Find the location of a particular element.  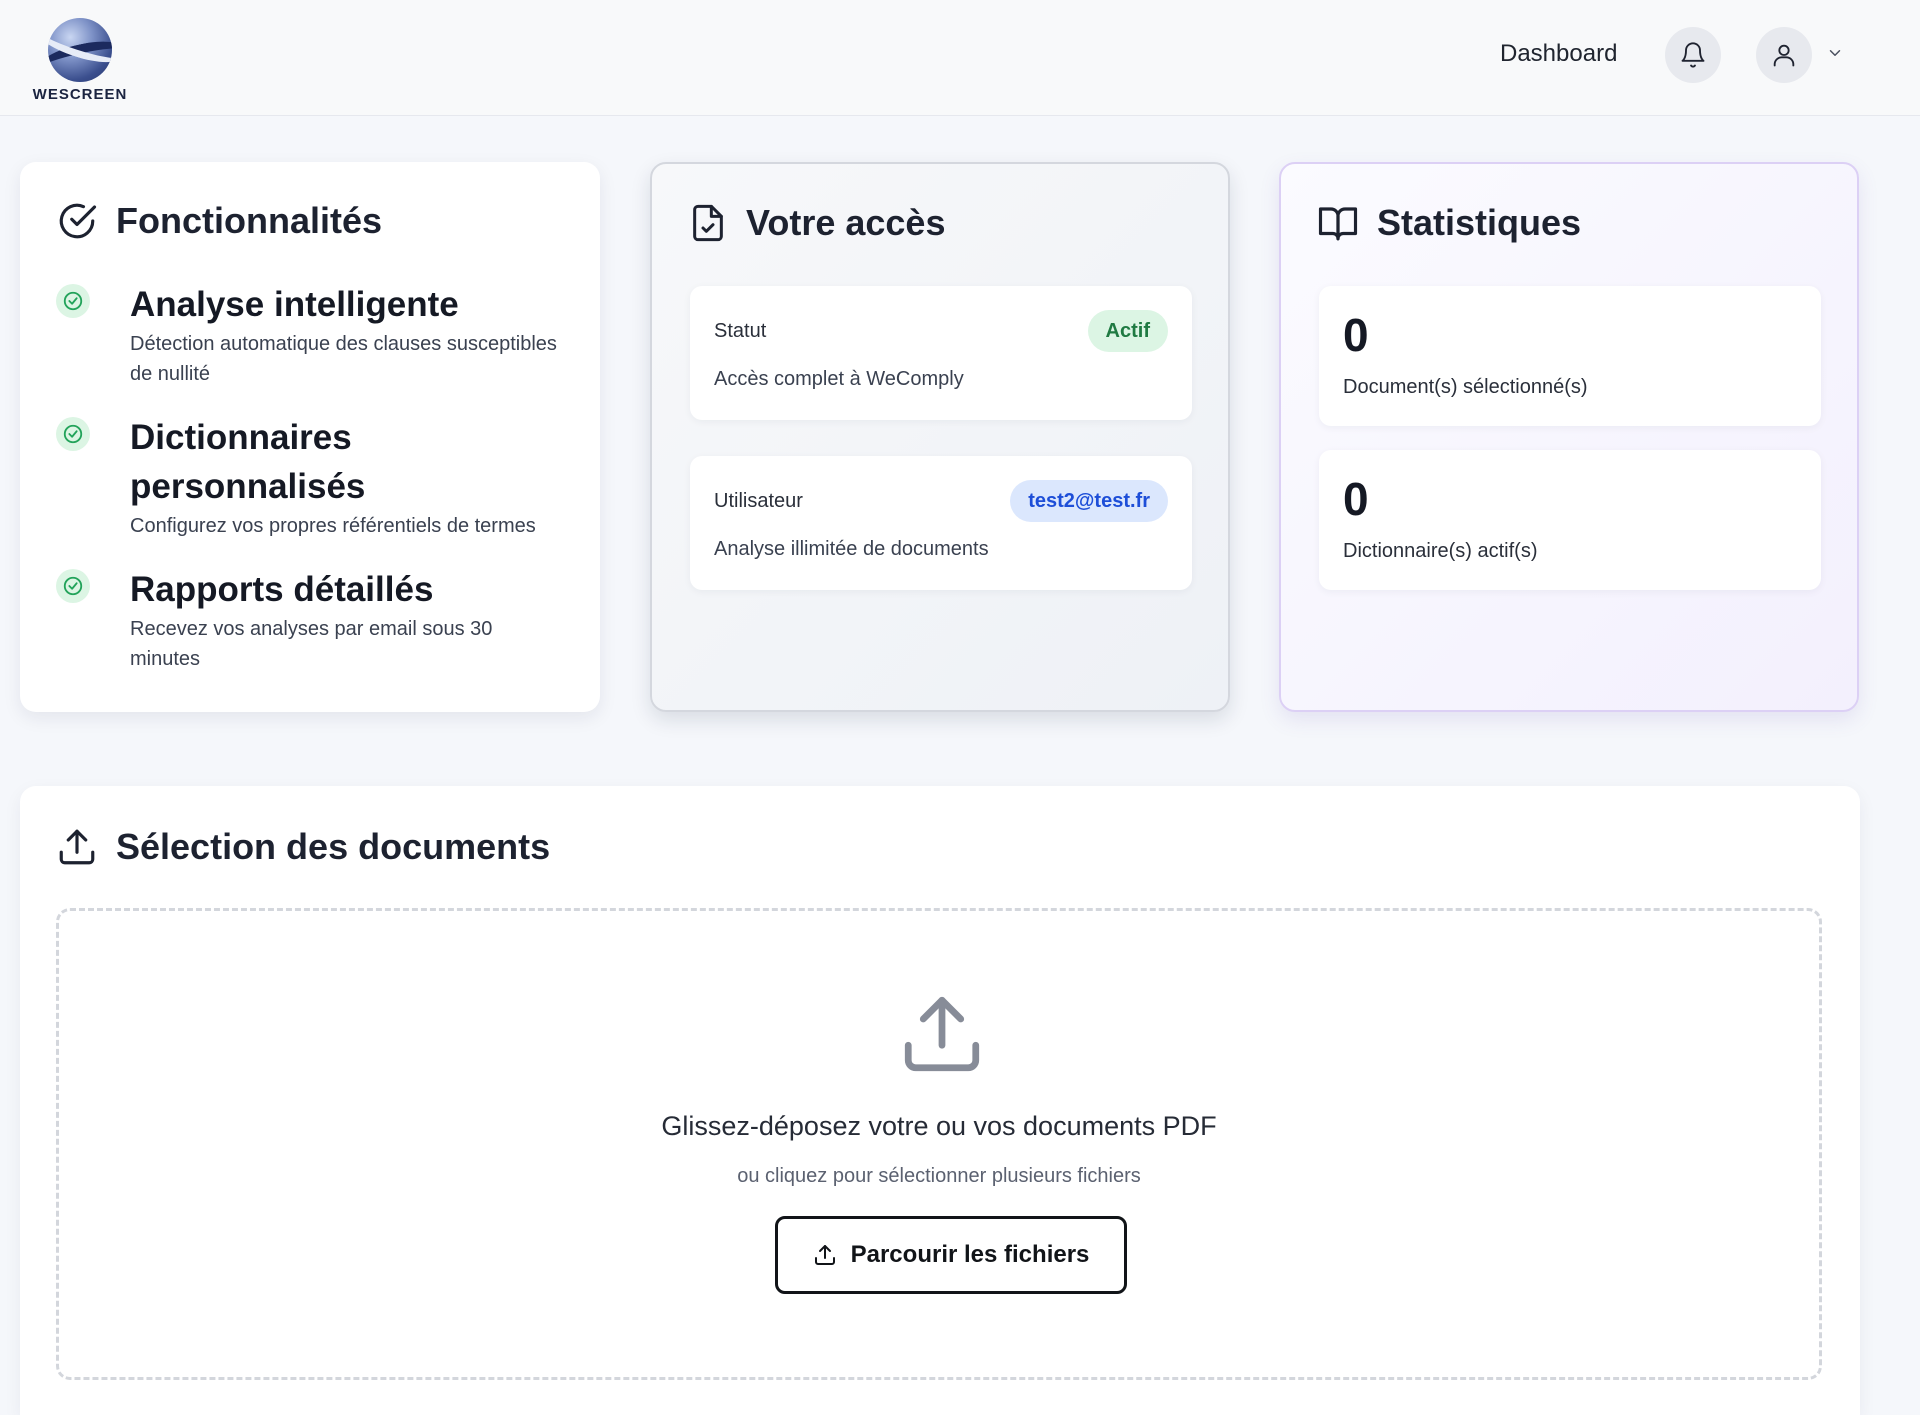

stat-label: Dictionnaire(s) actif(s) is located at coordinates (1440, 551).